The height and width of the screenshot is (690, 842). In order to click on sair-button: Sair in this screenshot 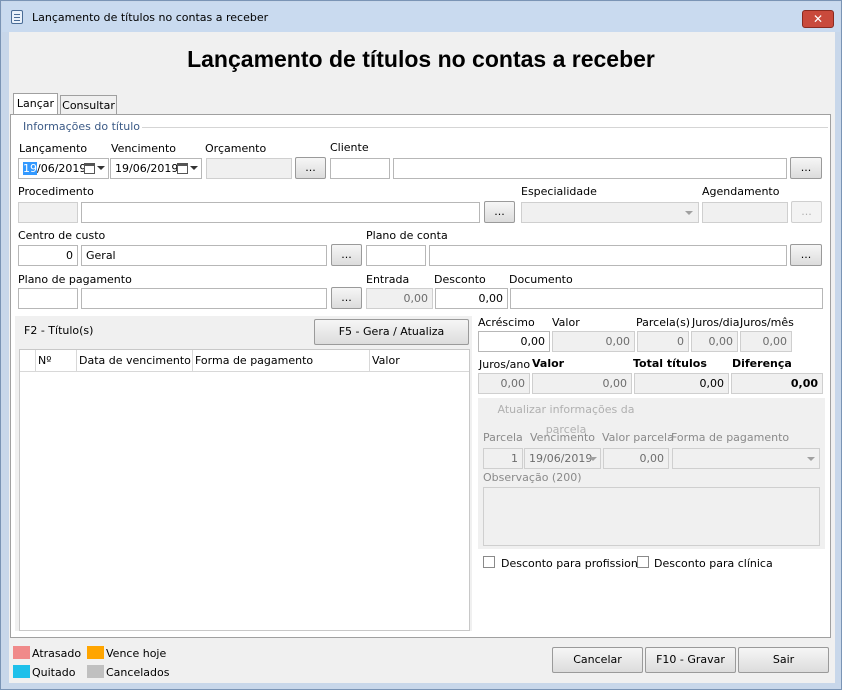, I will do `click(783, 660)`.